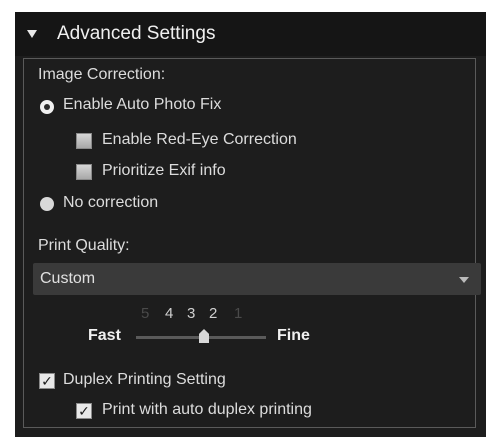  I want to click on chevron-down-icon, so click(464, 280).